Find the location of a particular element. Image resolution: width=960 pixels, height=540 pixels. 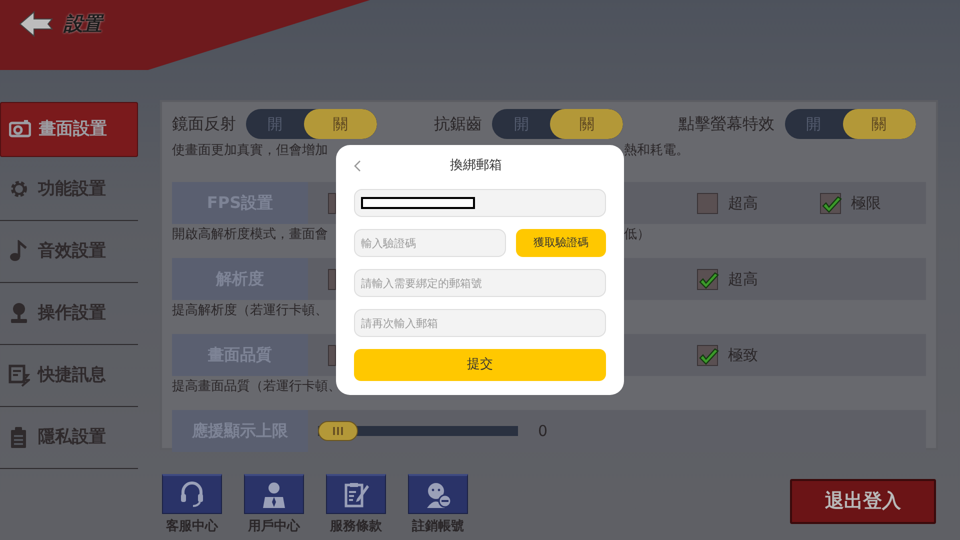

sidebar-tab: 音效設置 is located at coordinates (69, 252).